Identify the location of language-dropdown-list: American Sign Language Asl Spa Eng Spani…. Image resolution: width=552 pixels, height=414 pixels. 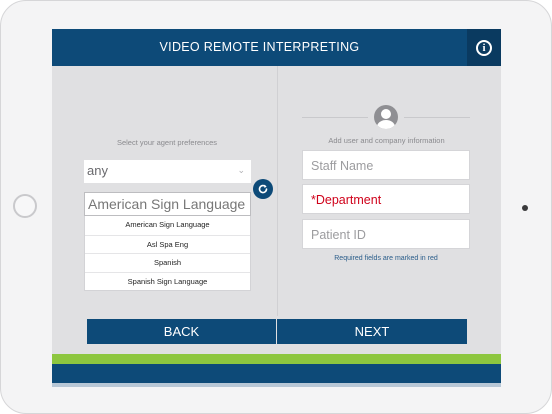
(167, 253).